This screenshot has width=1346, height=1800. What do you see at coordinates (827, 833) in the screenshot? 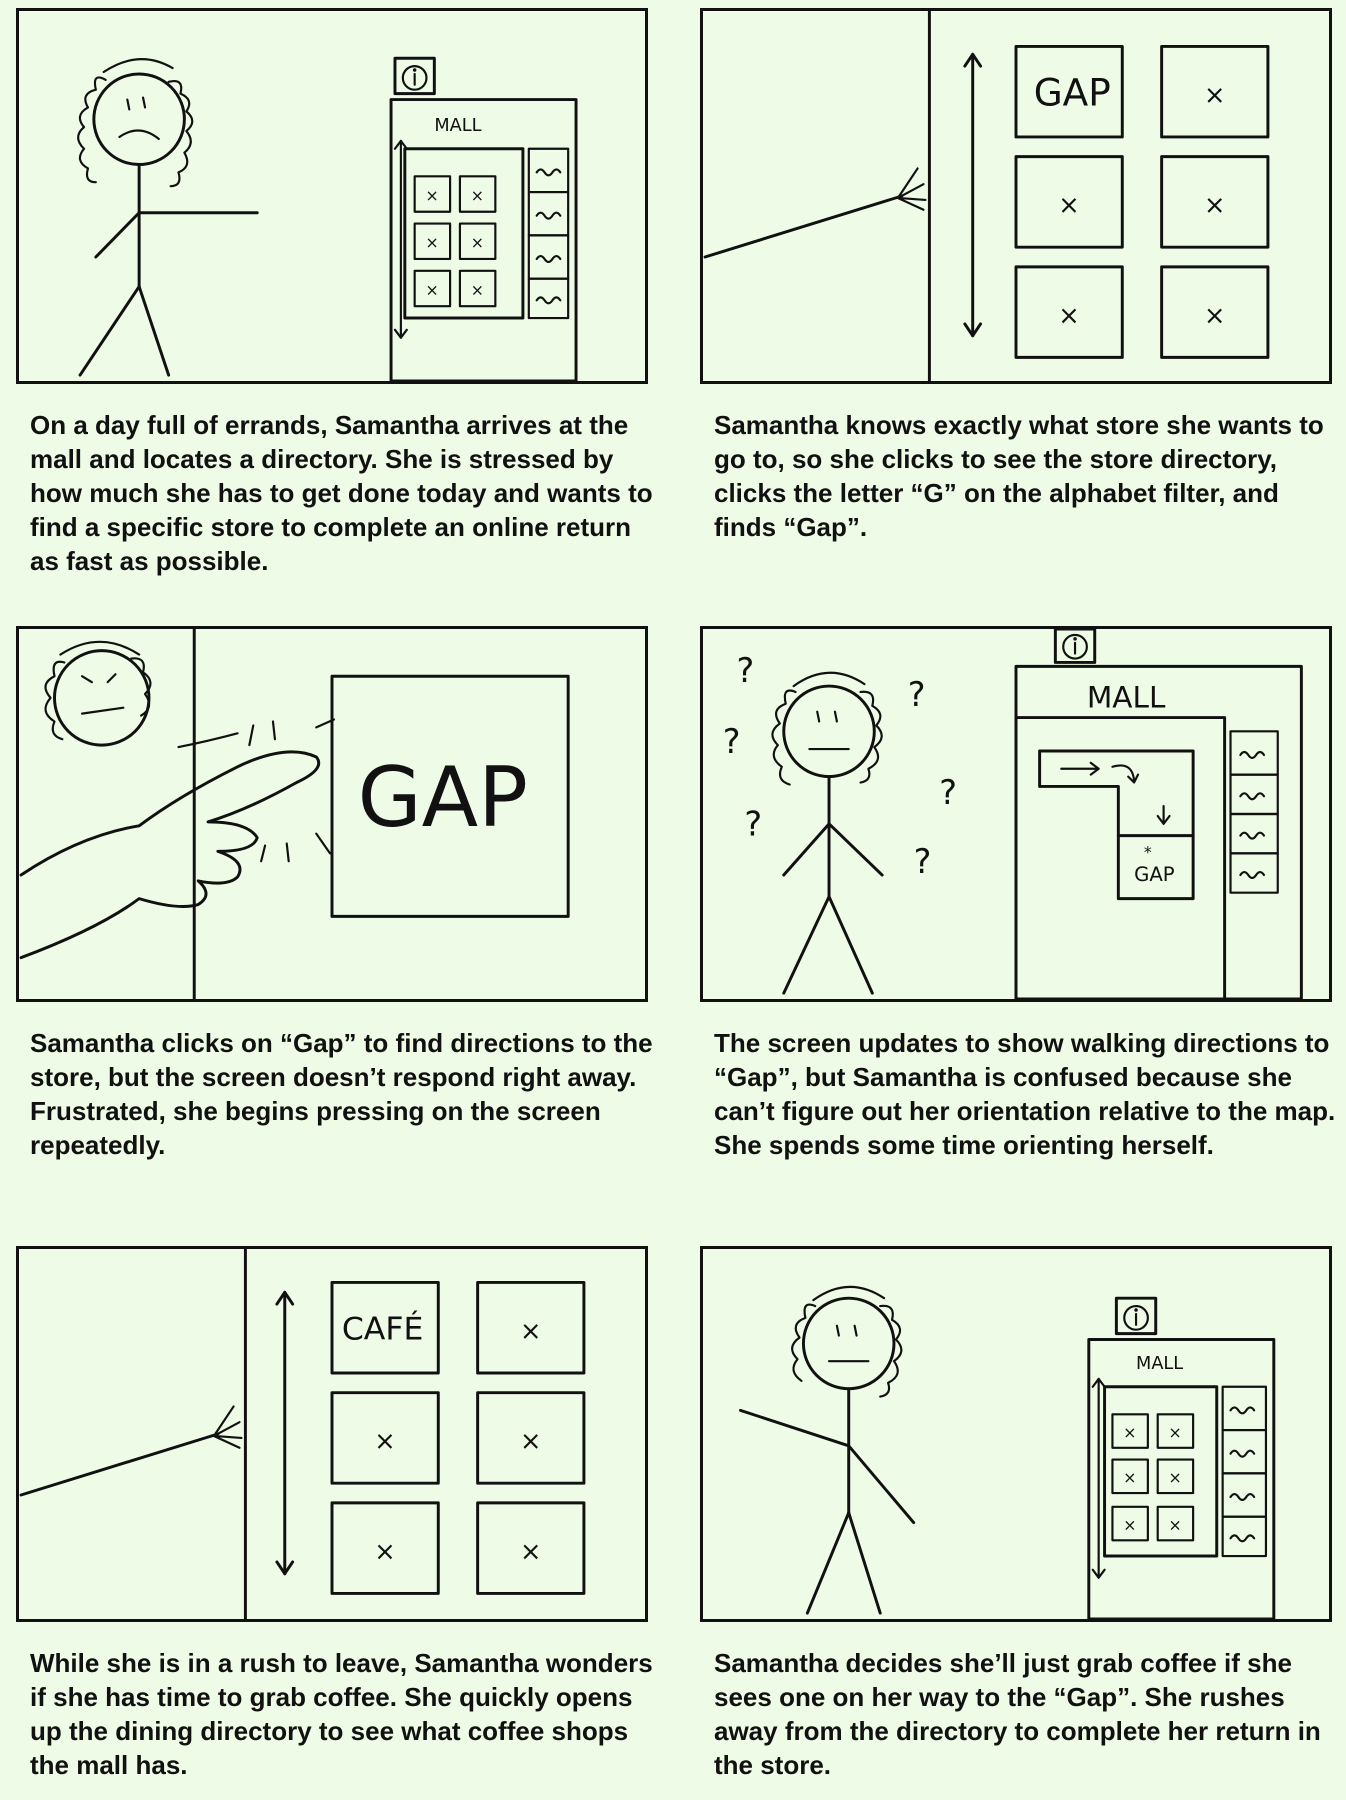
I see `samantha-confused-figure` at bounding box center [827, 833].